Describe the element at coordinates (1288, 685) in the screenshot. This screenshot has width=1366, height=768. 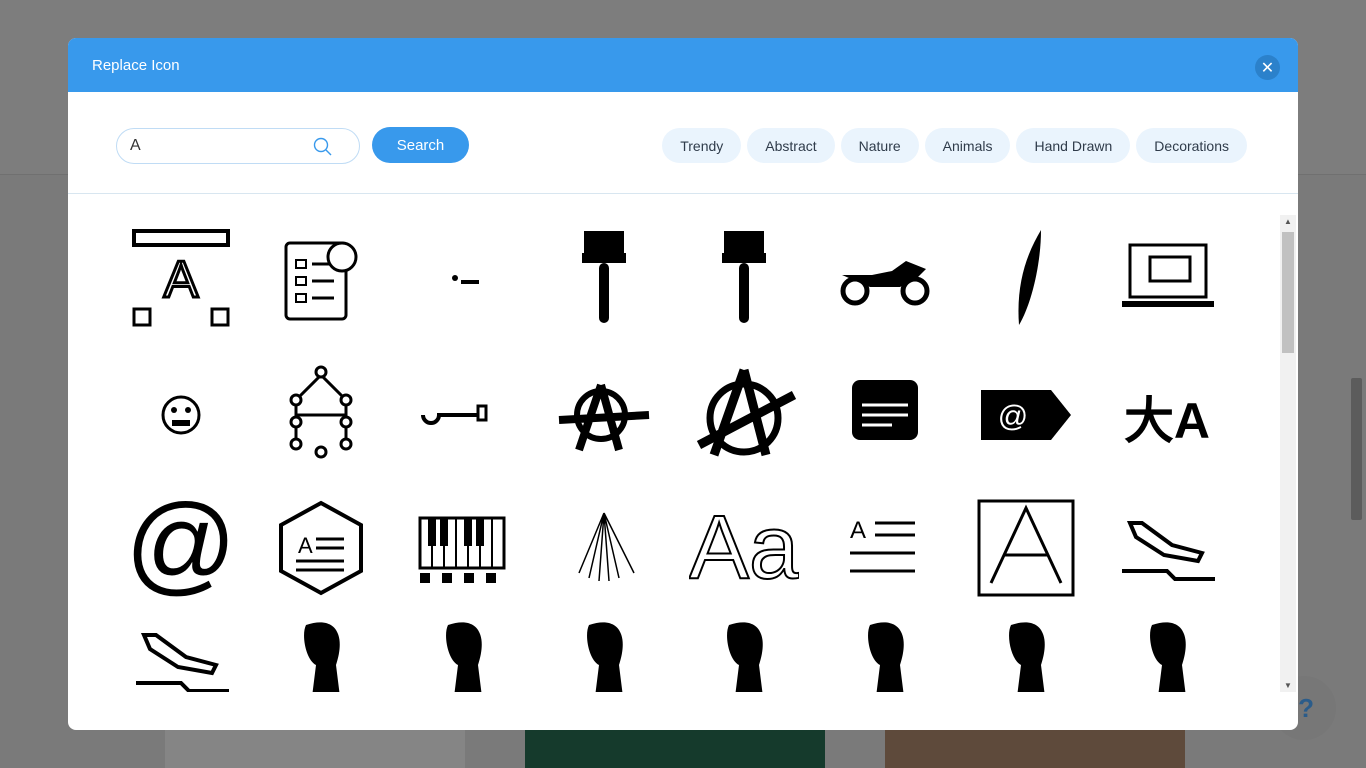
I see `scroll-down-icon: ▼` at that location.